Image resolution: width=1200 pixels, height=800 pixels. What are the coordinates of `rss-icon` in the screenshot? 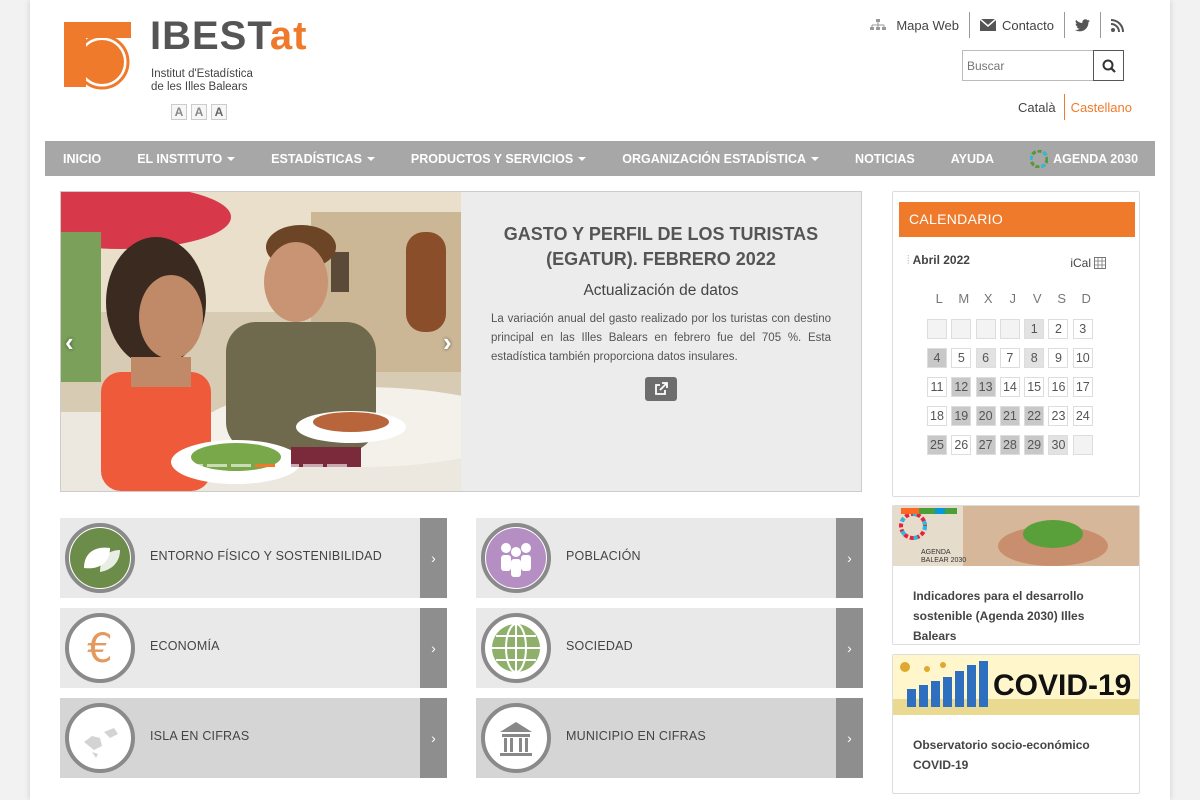 It's located at (1117, 25).